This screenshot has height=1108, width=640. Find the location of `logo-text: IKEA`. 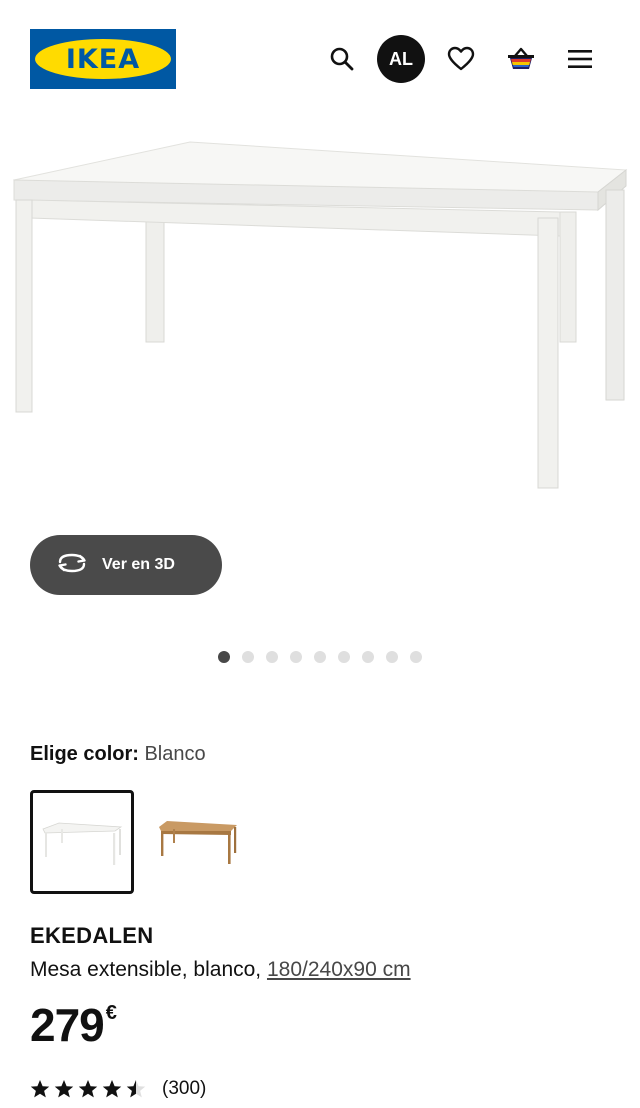

logo-text: IKEA is located at coordinates (103, 59).